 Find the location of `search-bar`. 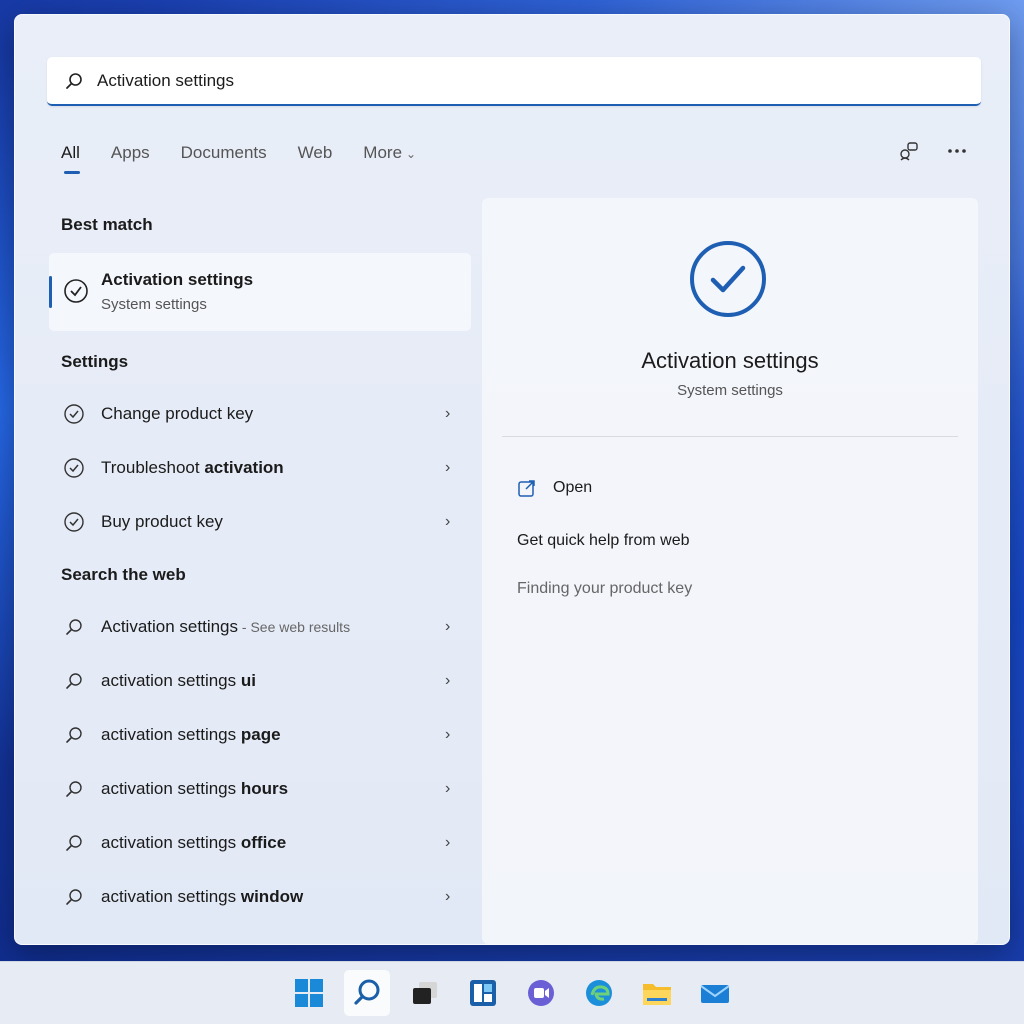

search-bar is located at coordinates (514, 81).